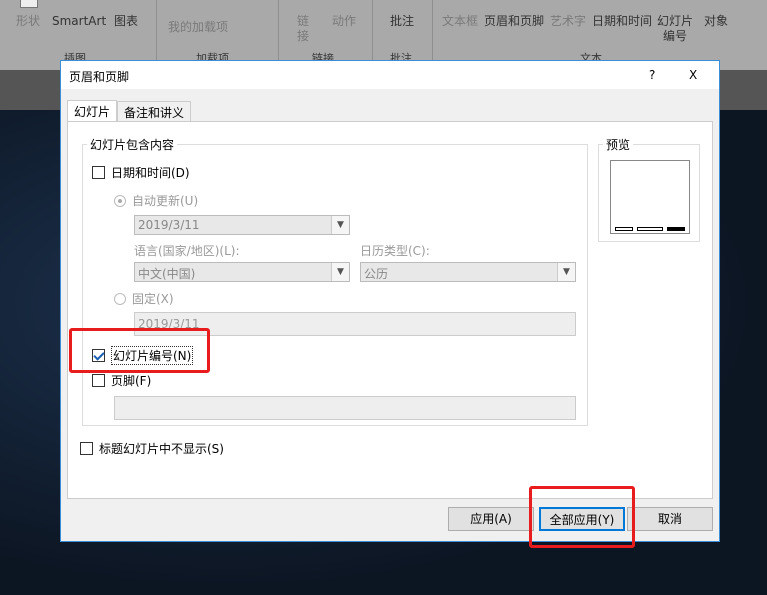  I want to click on apply-button: 应用(A), so click(491, 519).